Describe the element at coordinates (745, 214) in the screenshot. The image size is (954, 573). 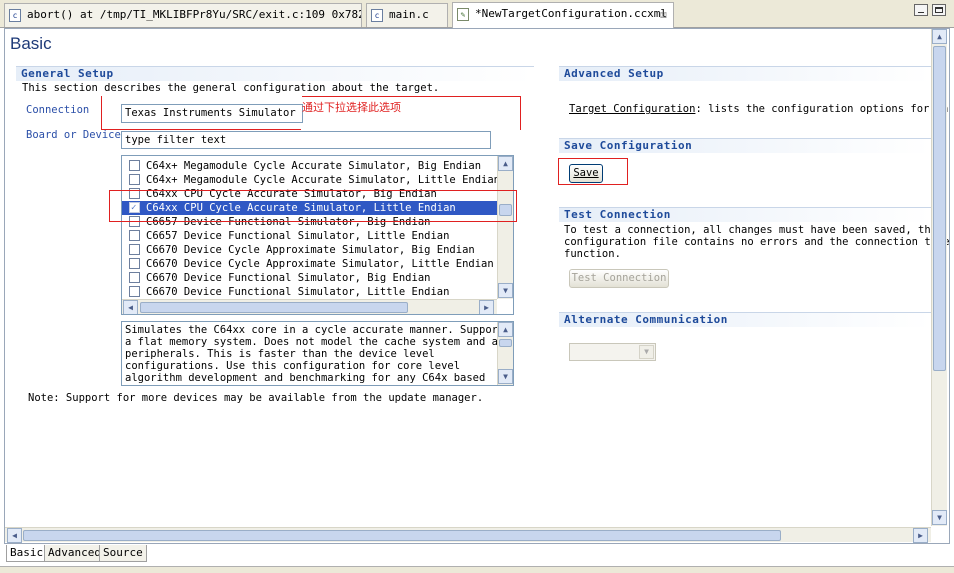
I see `test-connection-heading: Test Connection` at that location.